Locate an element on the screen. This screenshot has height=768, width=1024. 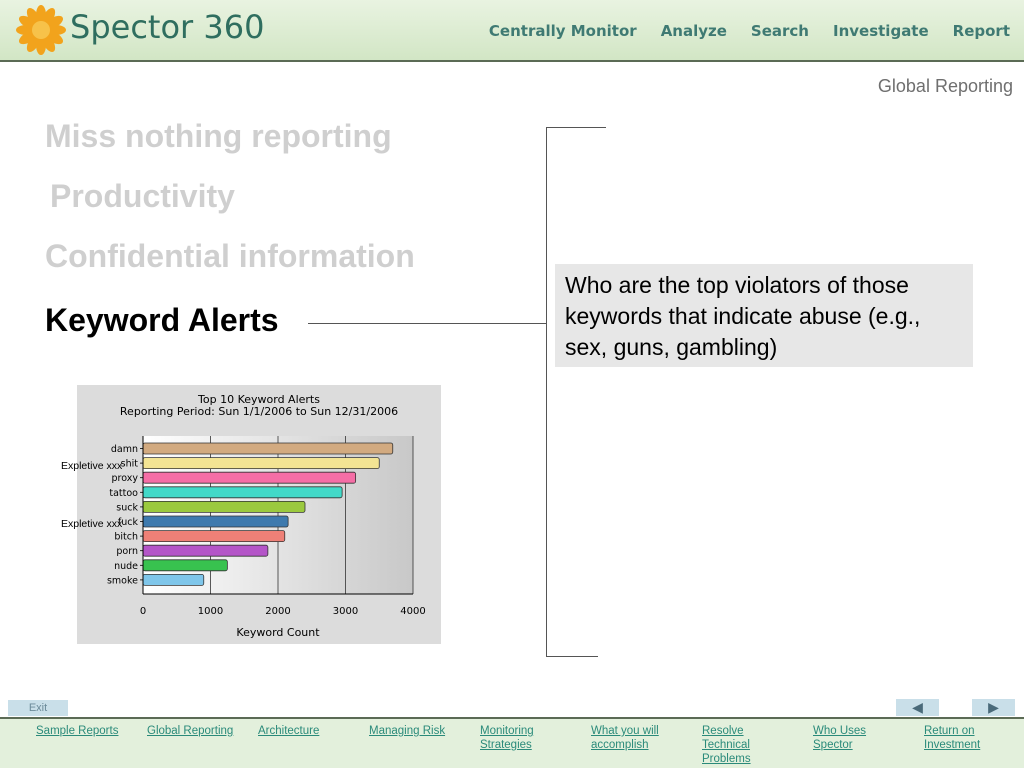
y-tick-label: tattoo is located at coordinates (123, 493).